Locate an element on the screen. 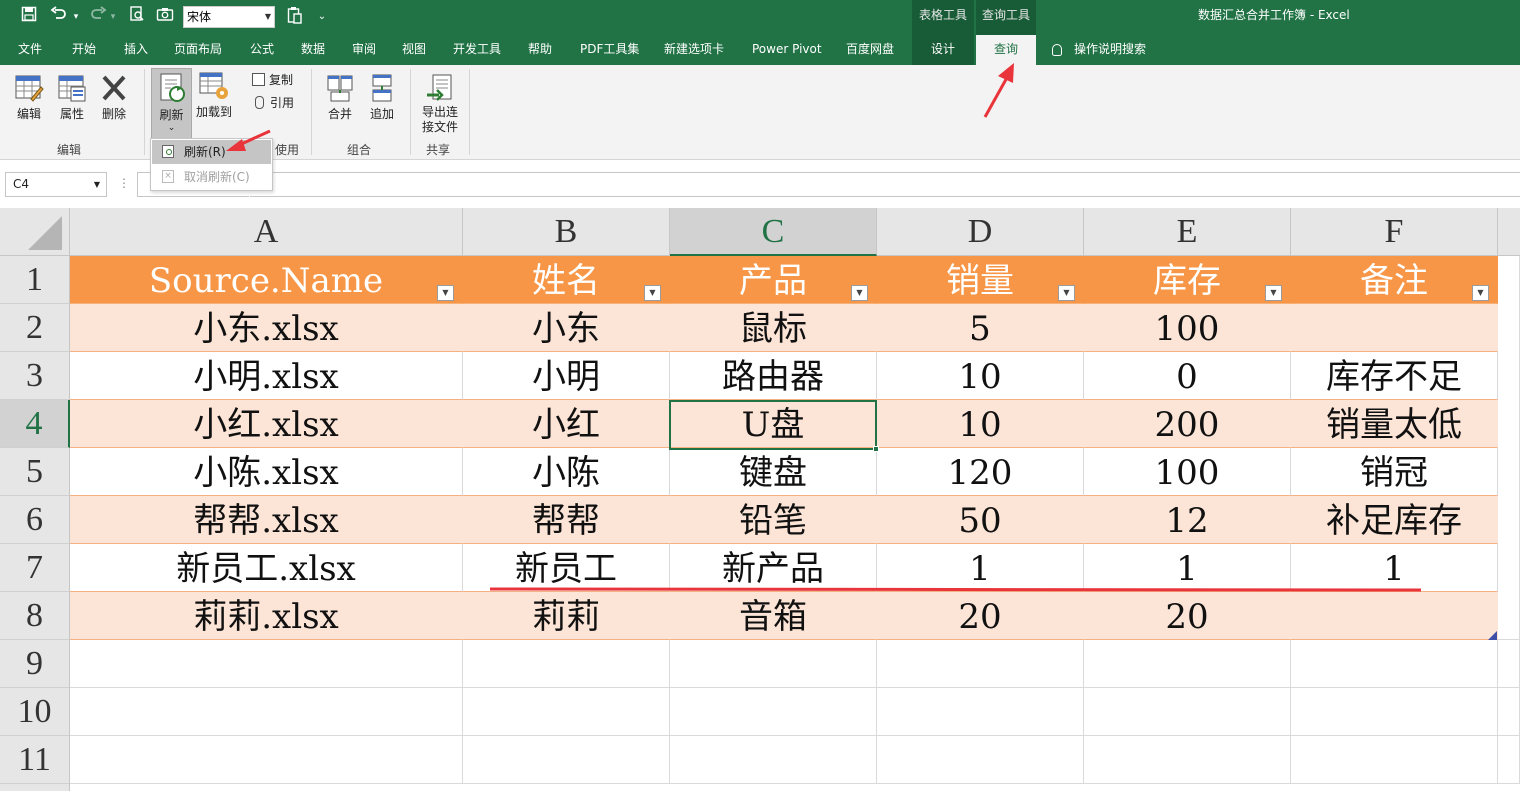 Image resolution: width=1520 pixels, height=791 pixels. table-cell: 100 is located at coordinates (1187, 472).